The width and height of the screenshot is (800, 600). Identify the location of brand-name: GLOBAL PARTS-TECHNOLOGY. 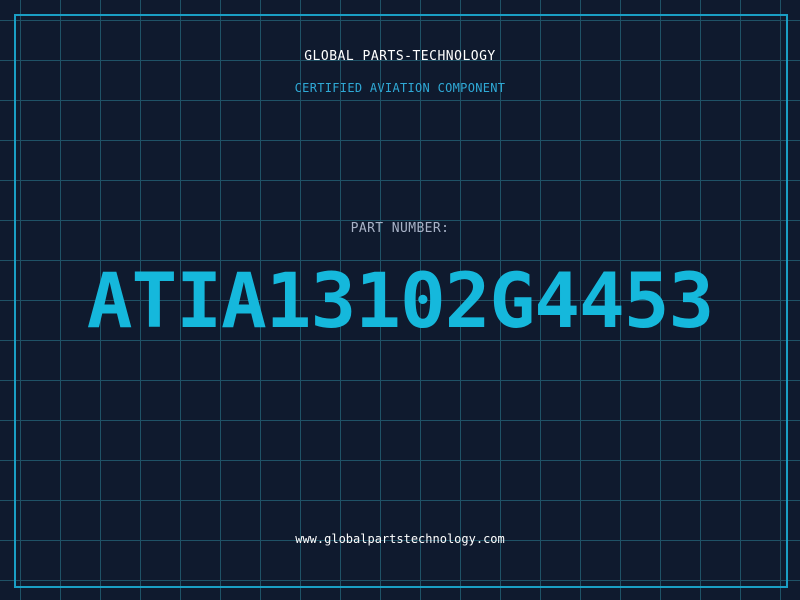
(400, 56).